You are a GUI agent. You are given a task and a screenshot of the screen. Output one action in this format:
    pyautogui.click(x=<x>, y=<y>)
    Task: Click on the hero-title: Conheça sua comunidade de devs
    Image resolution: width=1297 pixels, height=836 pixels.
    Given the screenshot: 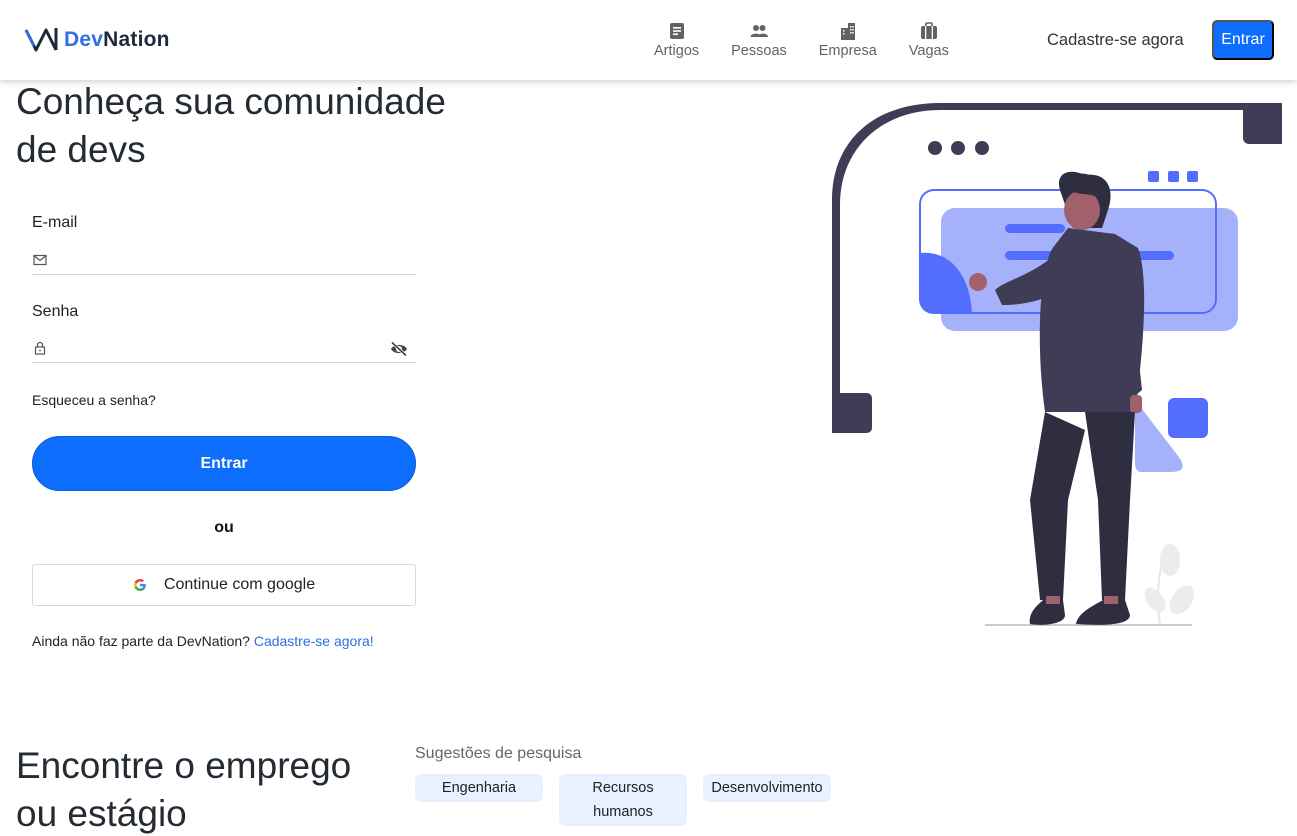 What is the action you would take?
    pyautogui.click(x=231, y=125)
    